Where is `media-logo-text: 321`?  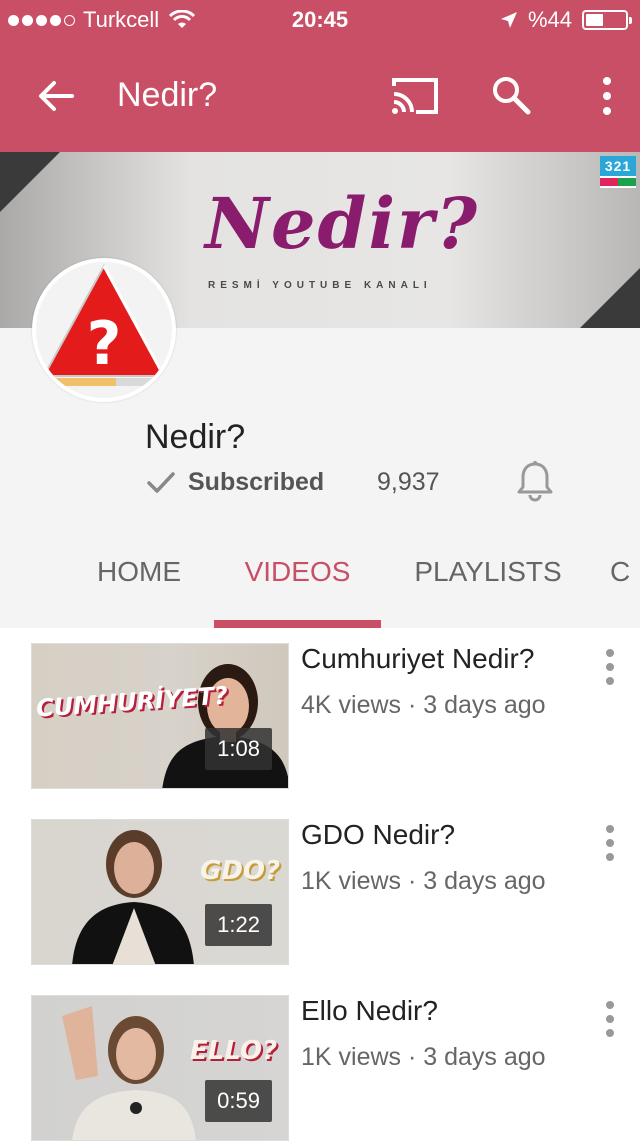
media-logo-text: 321 is located at coordinates (618, 166).